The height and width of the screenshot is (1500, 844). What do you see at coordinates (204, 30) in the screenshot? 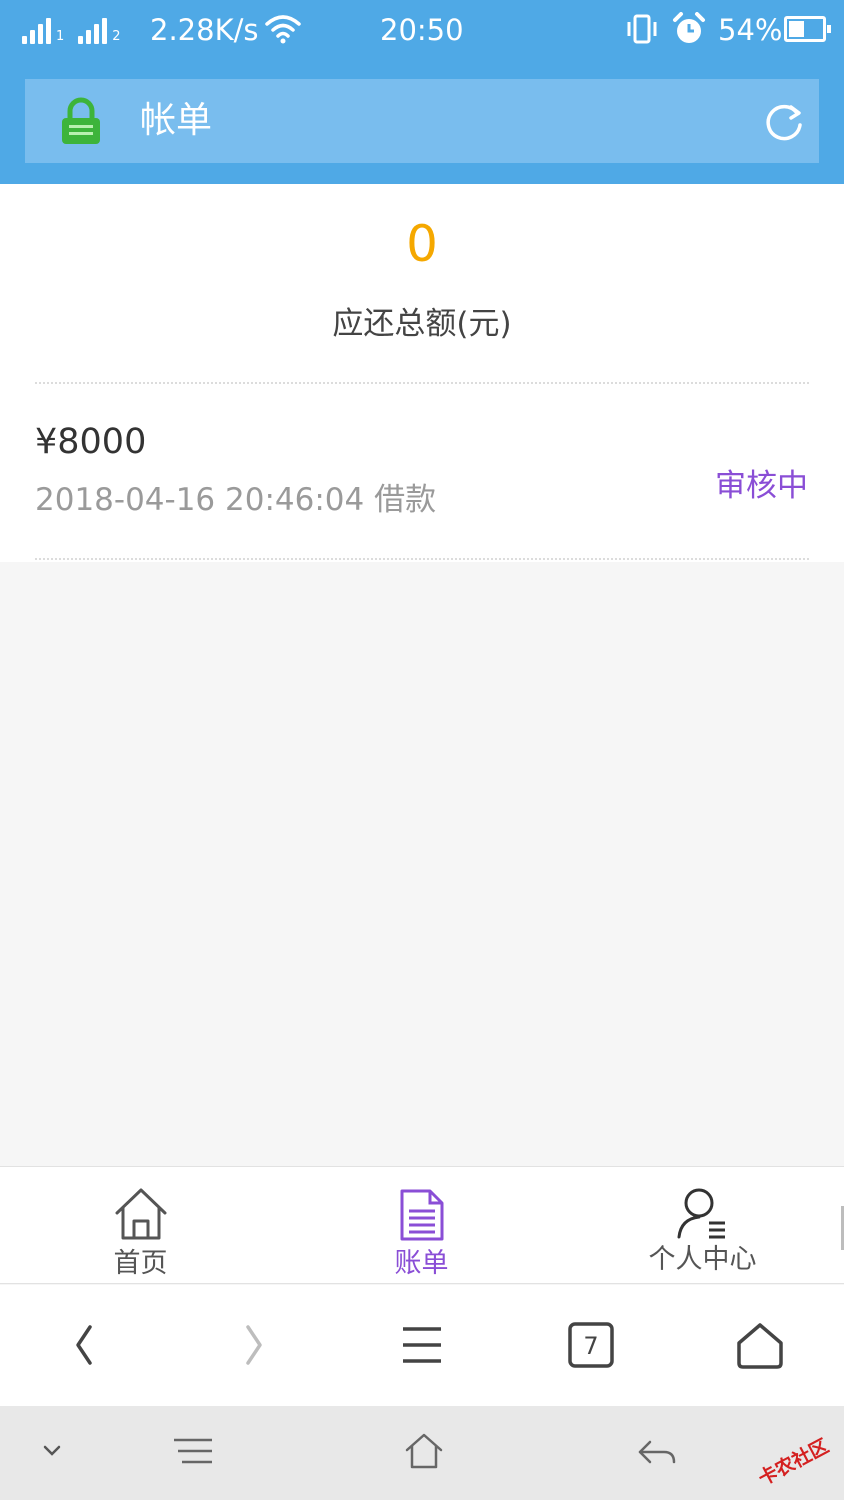
I see `network-speed: 2.28K/s` at bounding box center [204, 30].